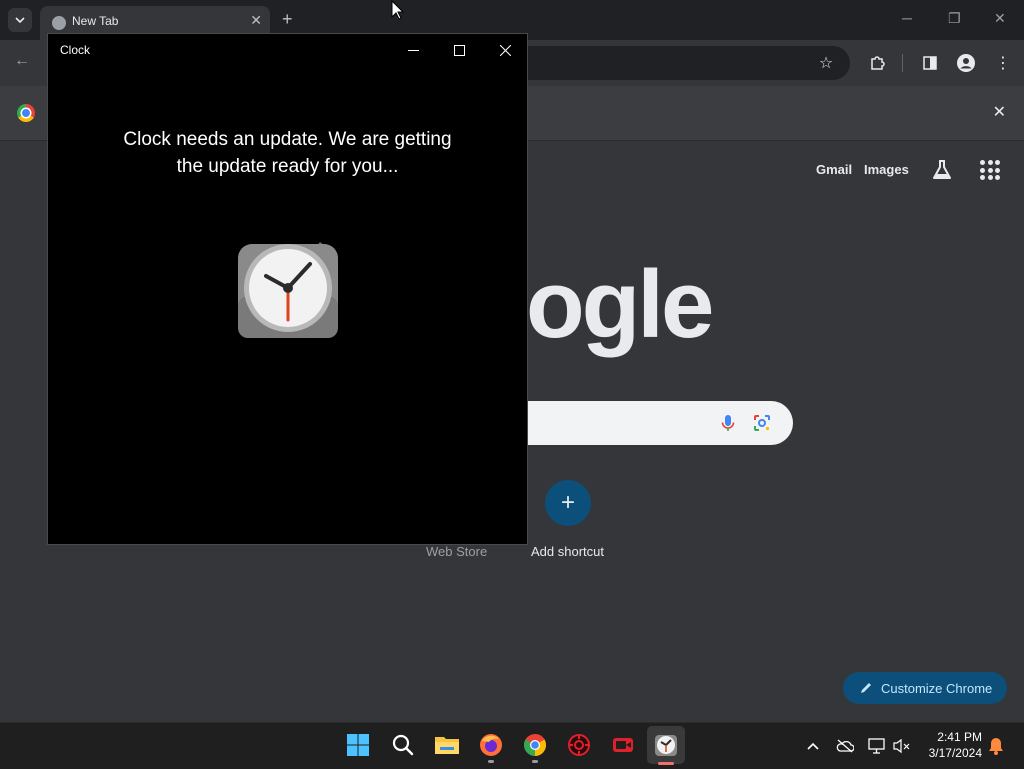 The image size is (1024, 769). What do you see at coordinates (666, 763) in the screenshot?
I see `active-indicator` at bounding box center [666, 763].